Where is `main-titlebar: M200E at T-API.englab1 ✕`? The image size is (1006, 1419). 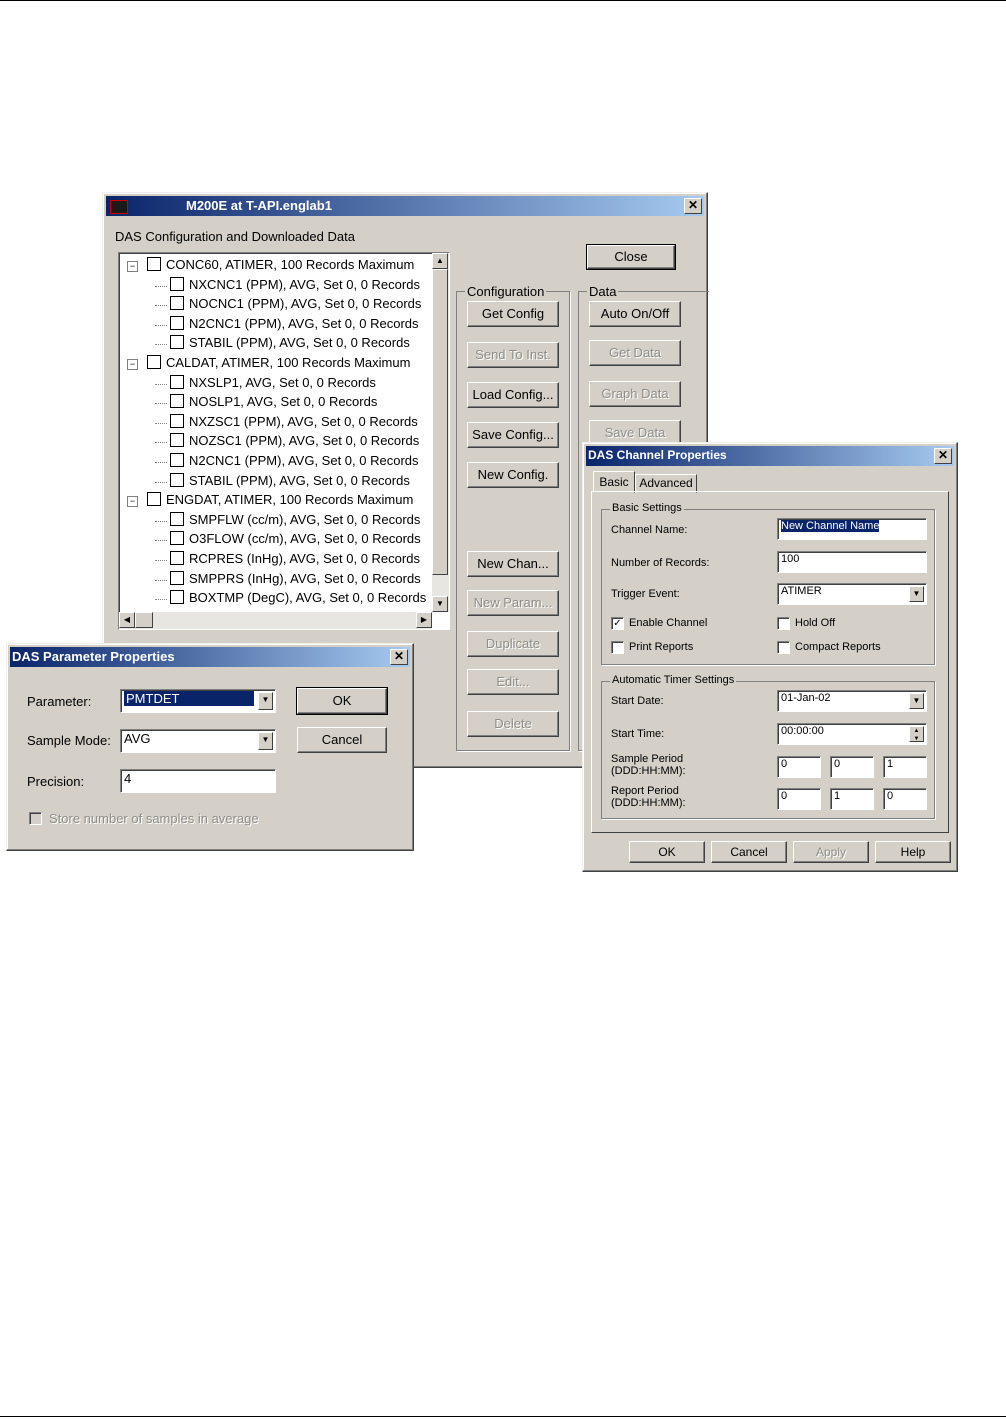 main-titlebar: M200E at T-API.englab1 ✕ is located at coordinates (405, 206).